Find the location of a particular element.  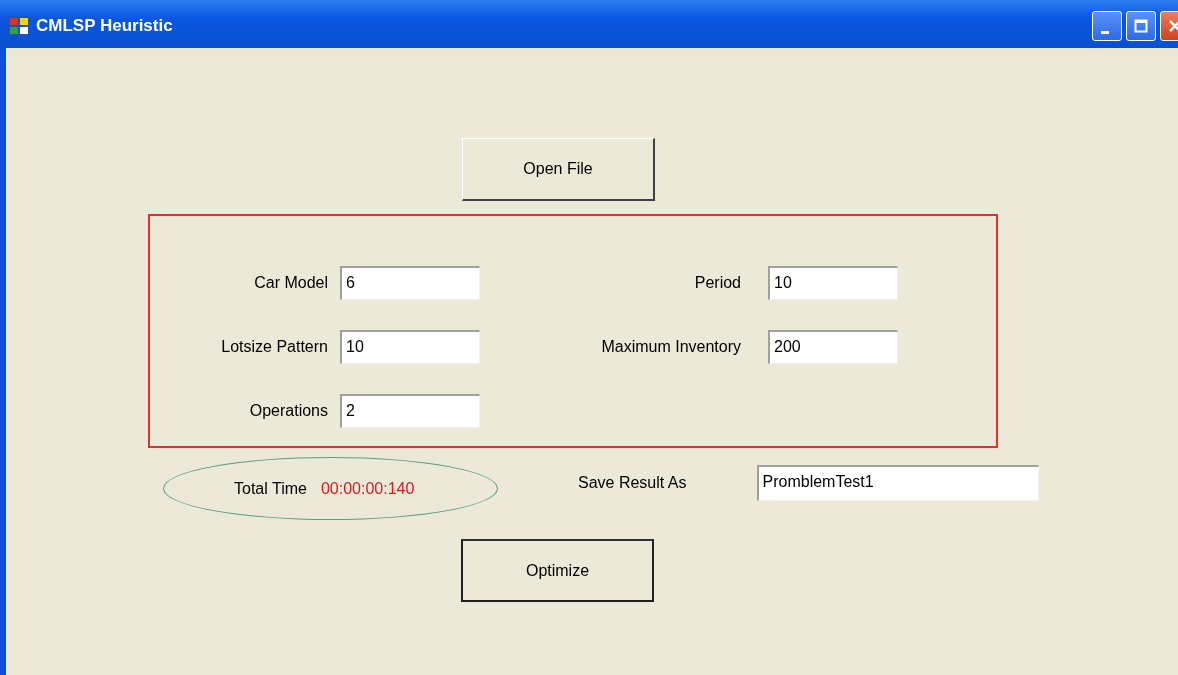

minimize-button is located at coordinates (1107, 26).